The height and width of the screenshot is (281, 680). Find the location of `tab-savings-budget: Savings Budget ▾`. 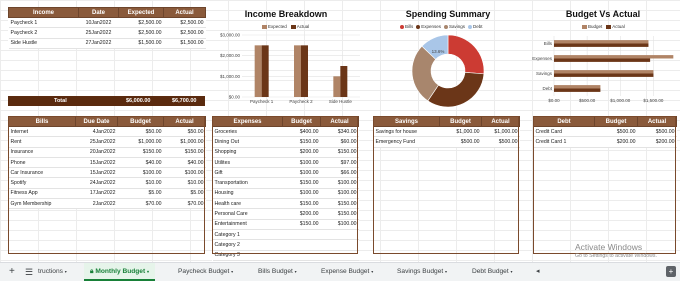

tab-savings-budget: Savings Budget ▾ is located at coordinates (422, 272).